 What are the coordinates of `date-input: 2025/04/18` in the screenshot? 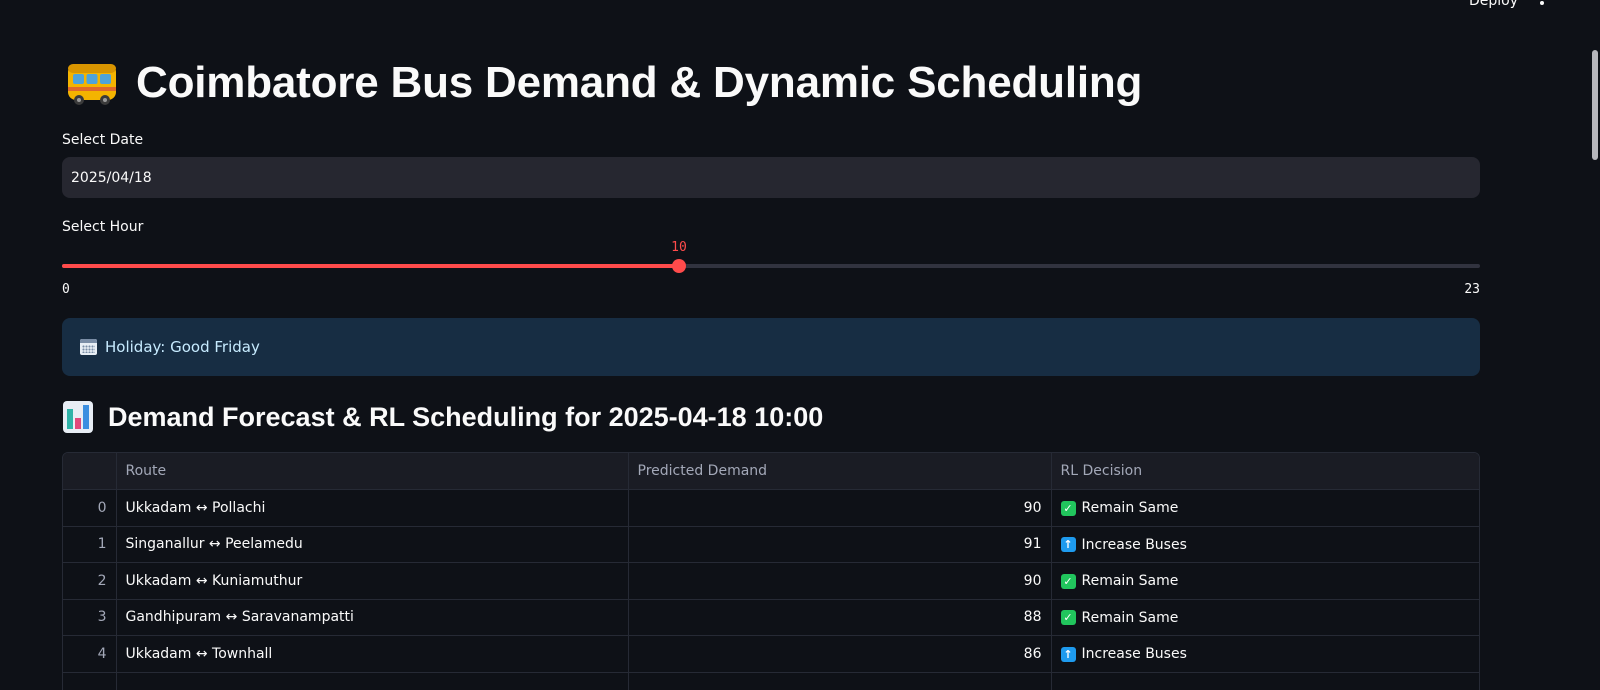 It's located at (771, 177).